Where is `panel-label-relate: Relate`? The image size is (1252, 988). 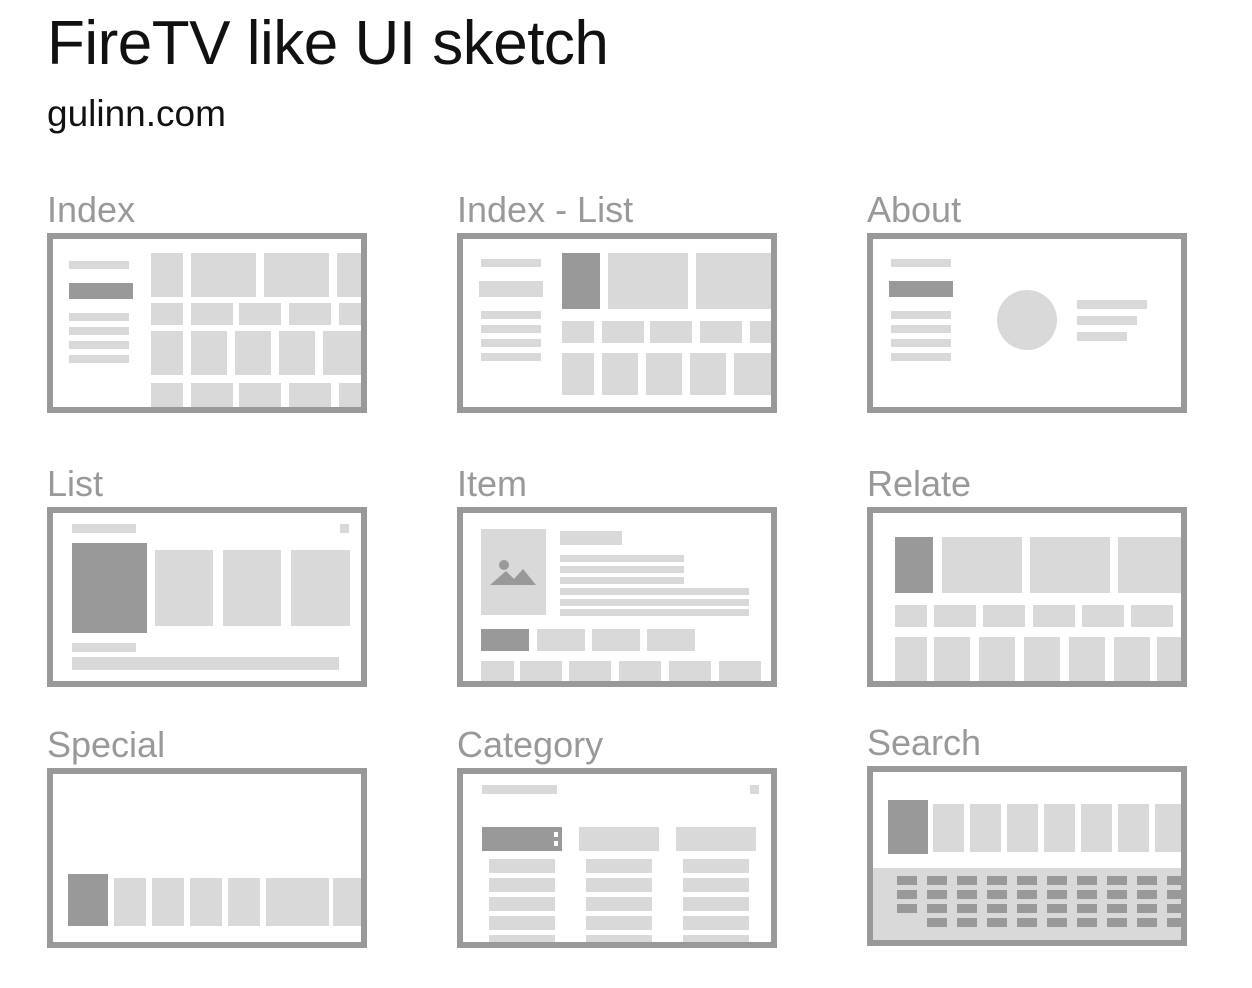 panel-label-relate: Relate is located at coordinates (919, 483).